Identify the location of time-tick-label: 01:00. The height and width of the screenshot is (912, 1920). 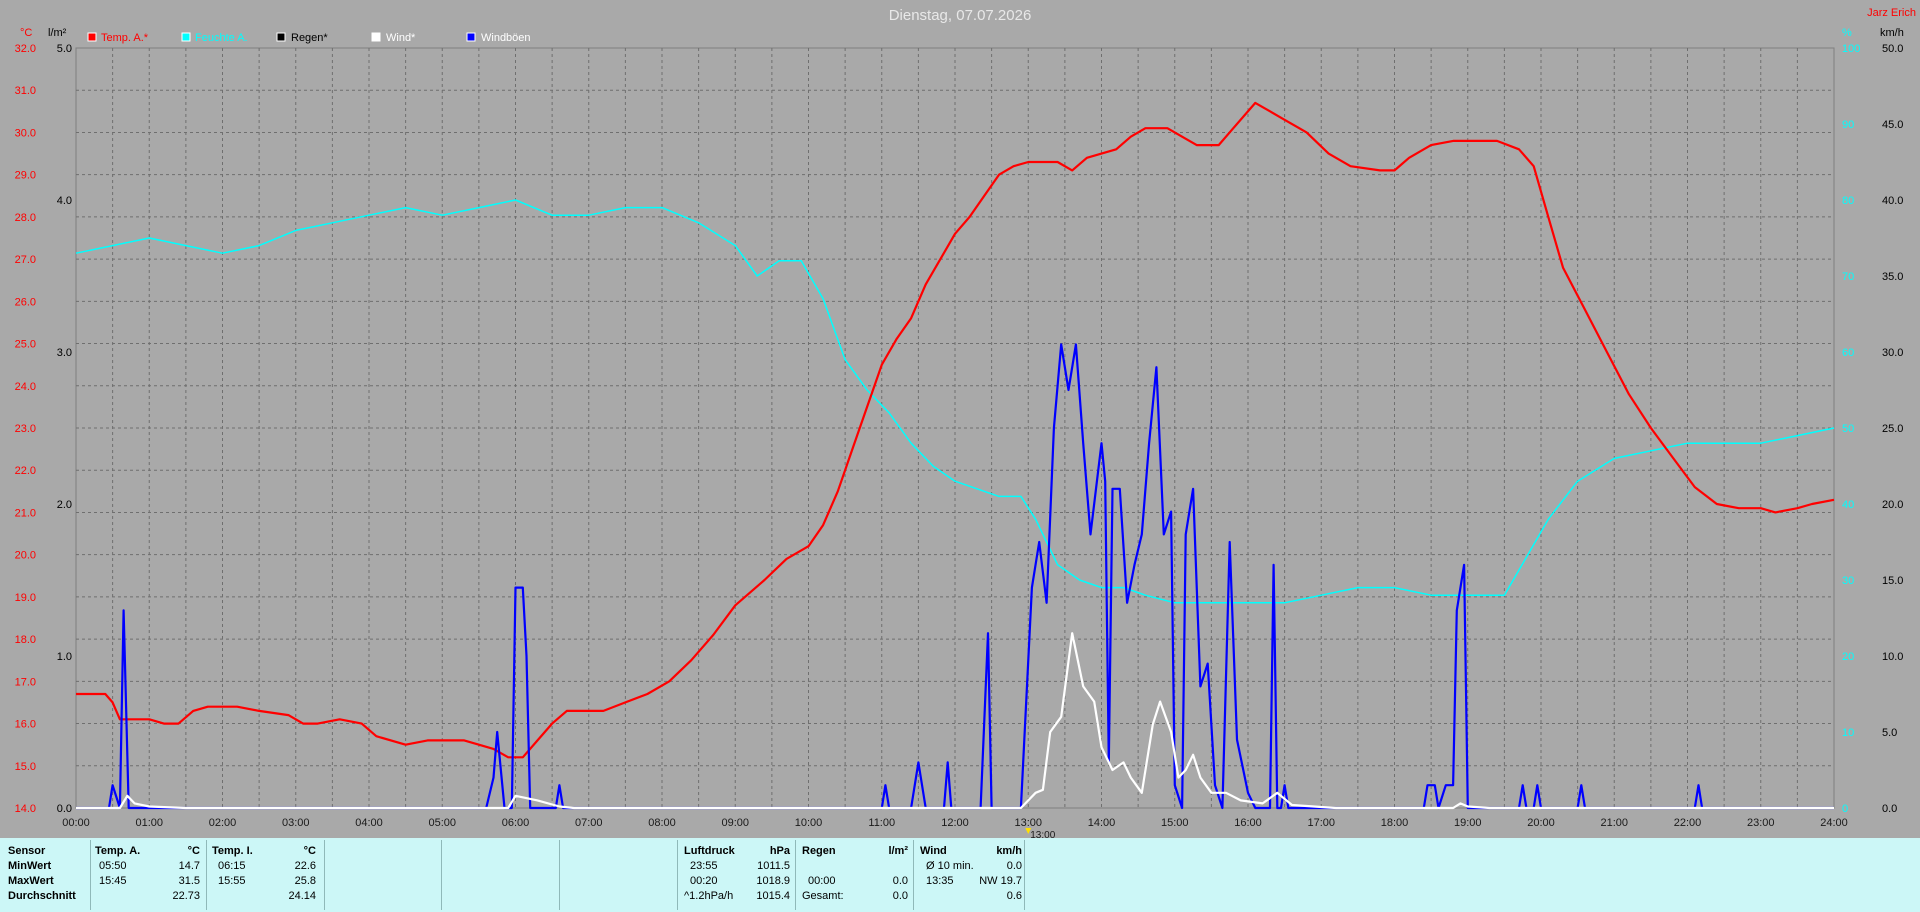
(149, 823).